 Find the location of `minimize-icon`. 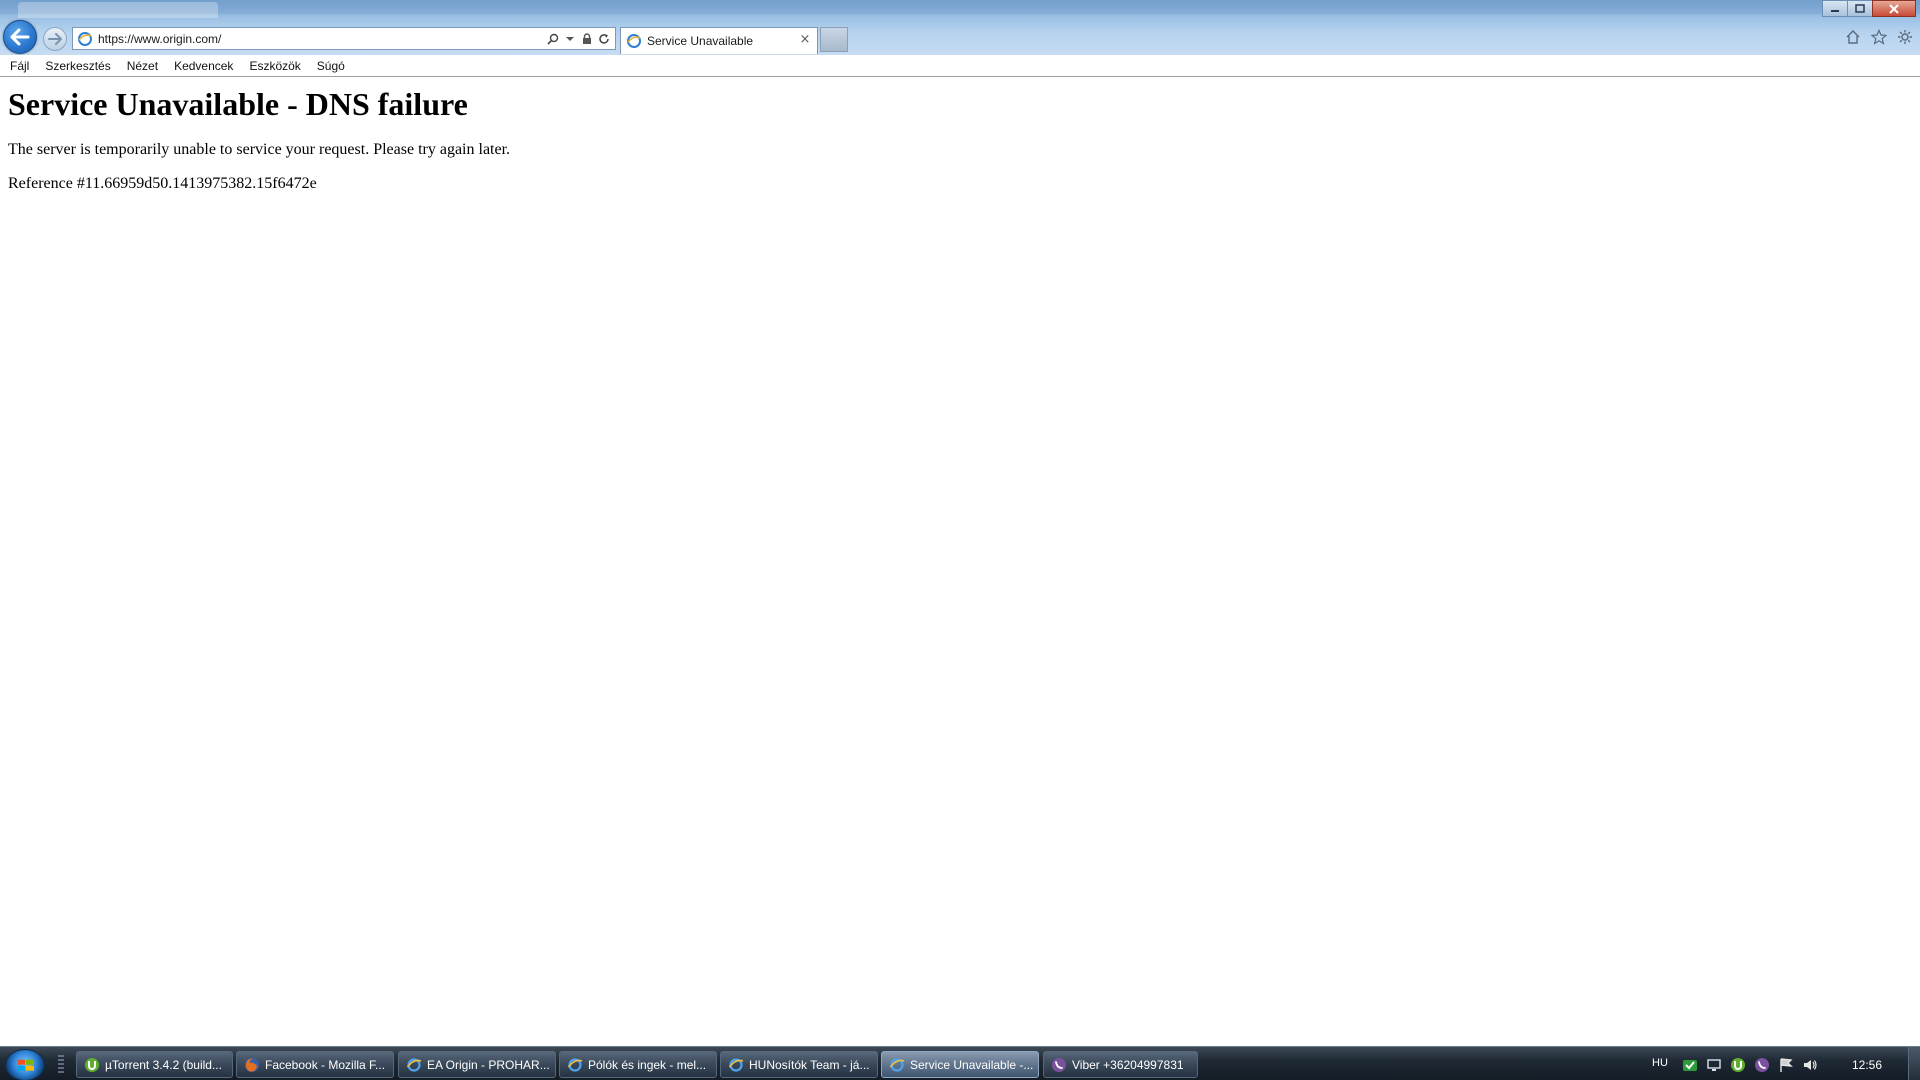

minimize-icon is located at coordinates (1835, 10).